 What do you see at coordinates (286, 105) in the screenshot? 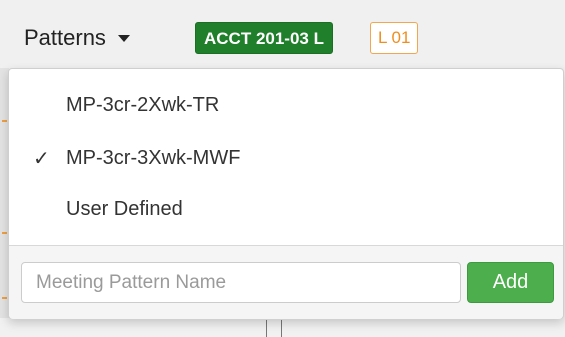
I see `menu-item-mp-3cr-2xwk-tr: MP-3cr-2Xwk-TR` at bounding box center [286, 105].